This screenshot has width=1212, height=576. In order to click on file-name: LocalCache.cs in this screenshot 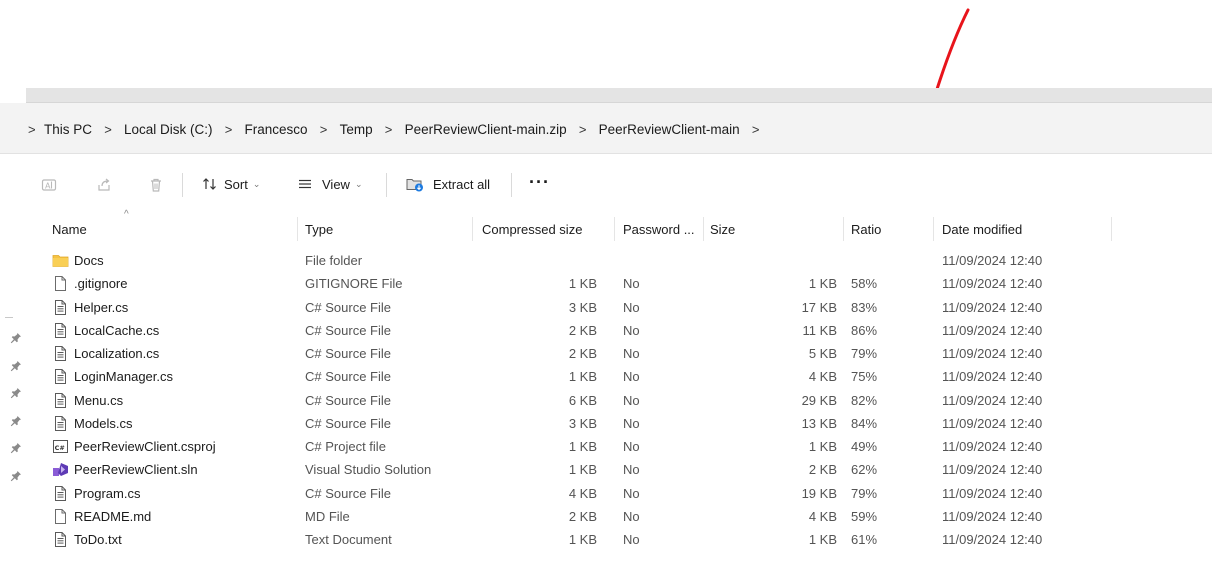, I will do `click(116, 330)`.